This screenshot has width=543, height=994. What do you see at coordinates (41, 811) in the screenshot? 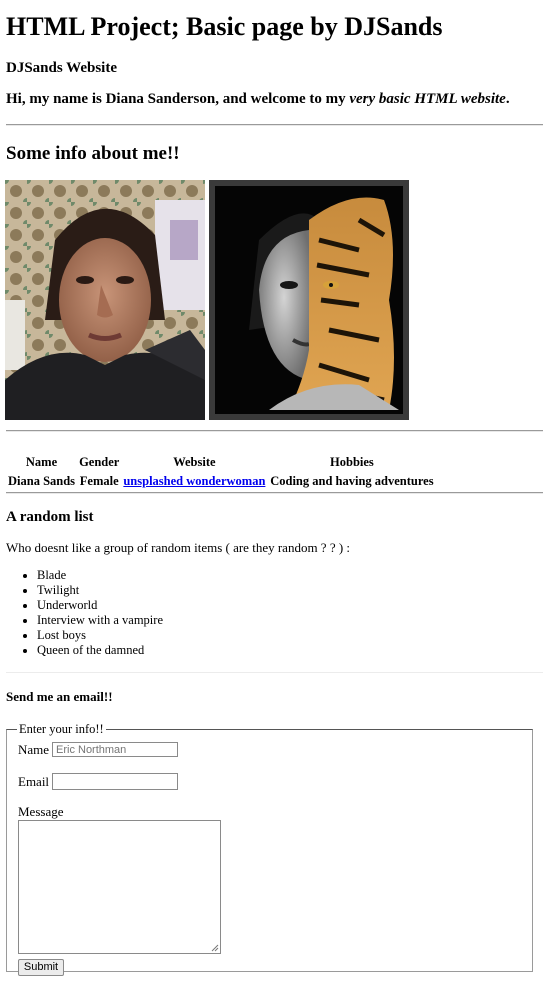
I see `message-label: Message` at bounding box center [41, 811].